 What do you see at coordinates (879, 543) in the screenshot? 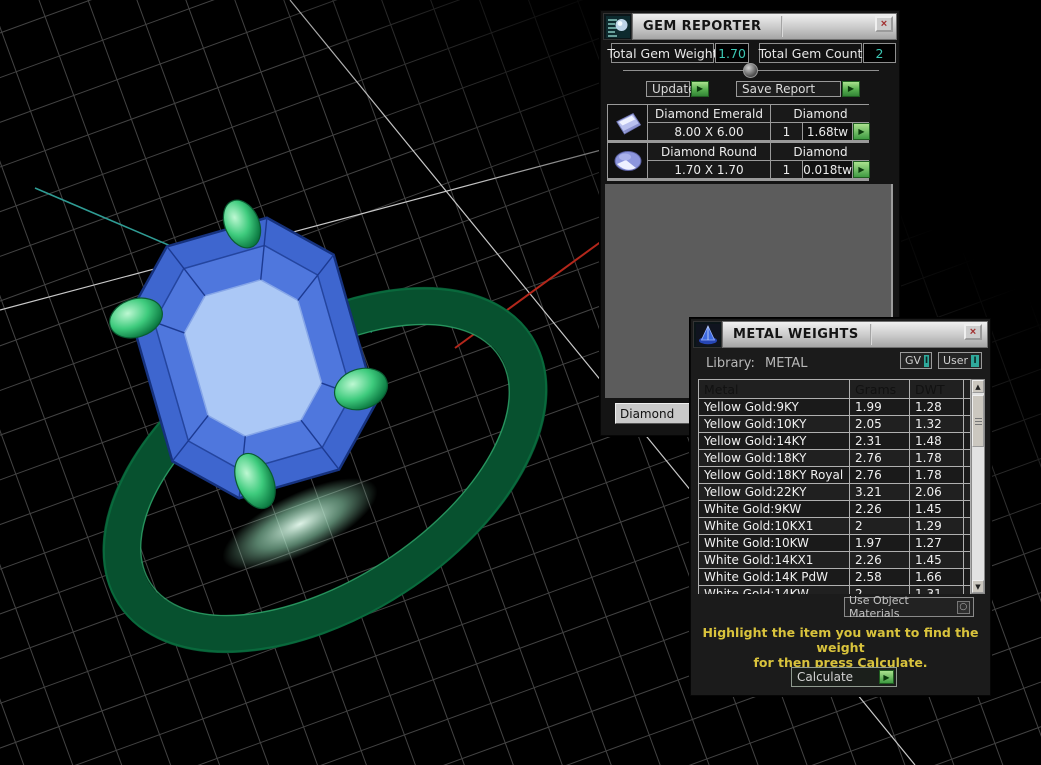
I see `grams-cell: 1.97` at bounding box center [879, 543].